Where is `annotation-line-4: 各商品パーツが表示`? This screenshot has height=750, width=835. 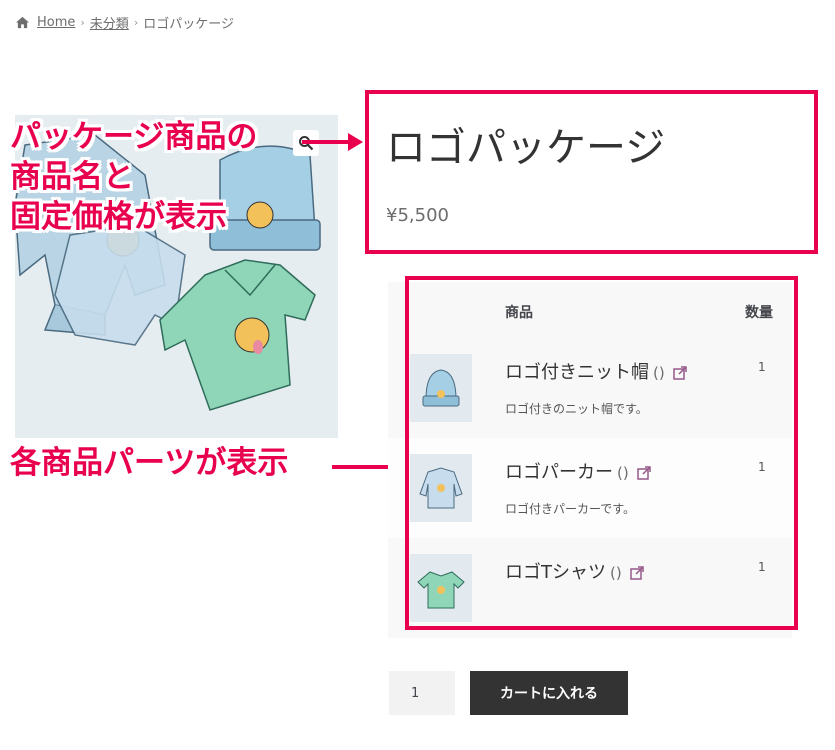 annotation-line-4: 各商品パーツが表示 is located at coordinates (149, 463).